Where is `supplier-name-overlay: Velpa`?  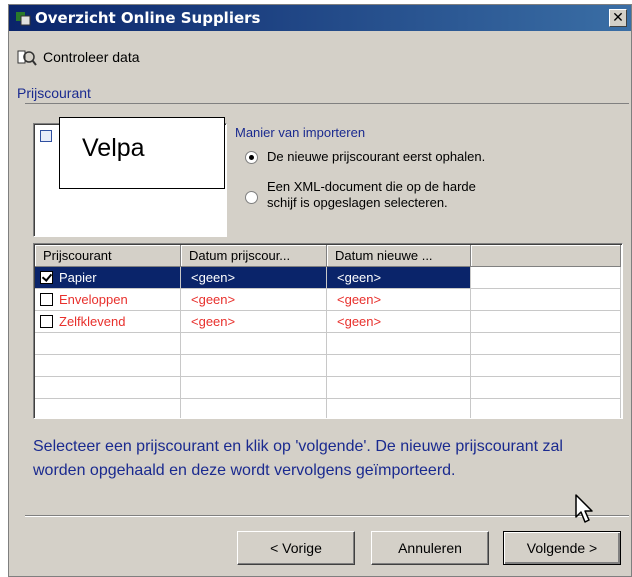 supplier-name-overlay: Velpa is located at coordinates (142, 153).